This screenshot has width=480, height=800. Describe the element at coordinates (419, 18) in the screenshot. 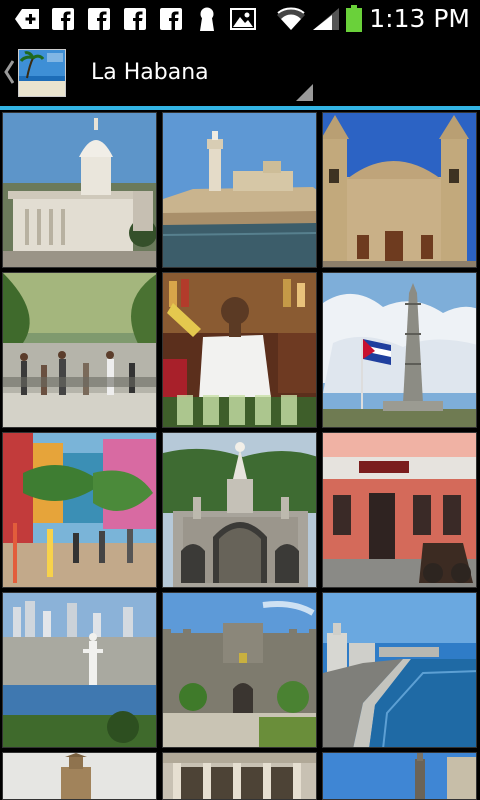

I see `clock: 1:13 PM` at that location.